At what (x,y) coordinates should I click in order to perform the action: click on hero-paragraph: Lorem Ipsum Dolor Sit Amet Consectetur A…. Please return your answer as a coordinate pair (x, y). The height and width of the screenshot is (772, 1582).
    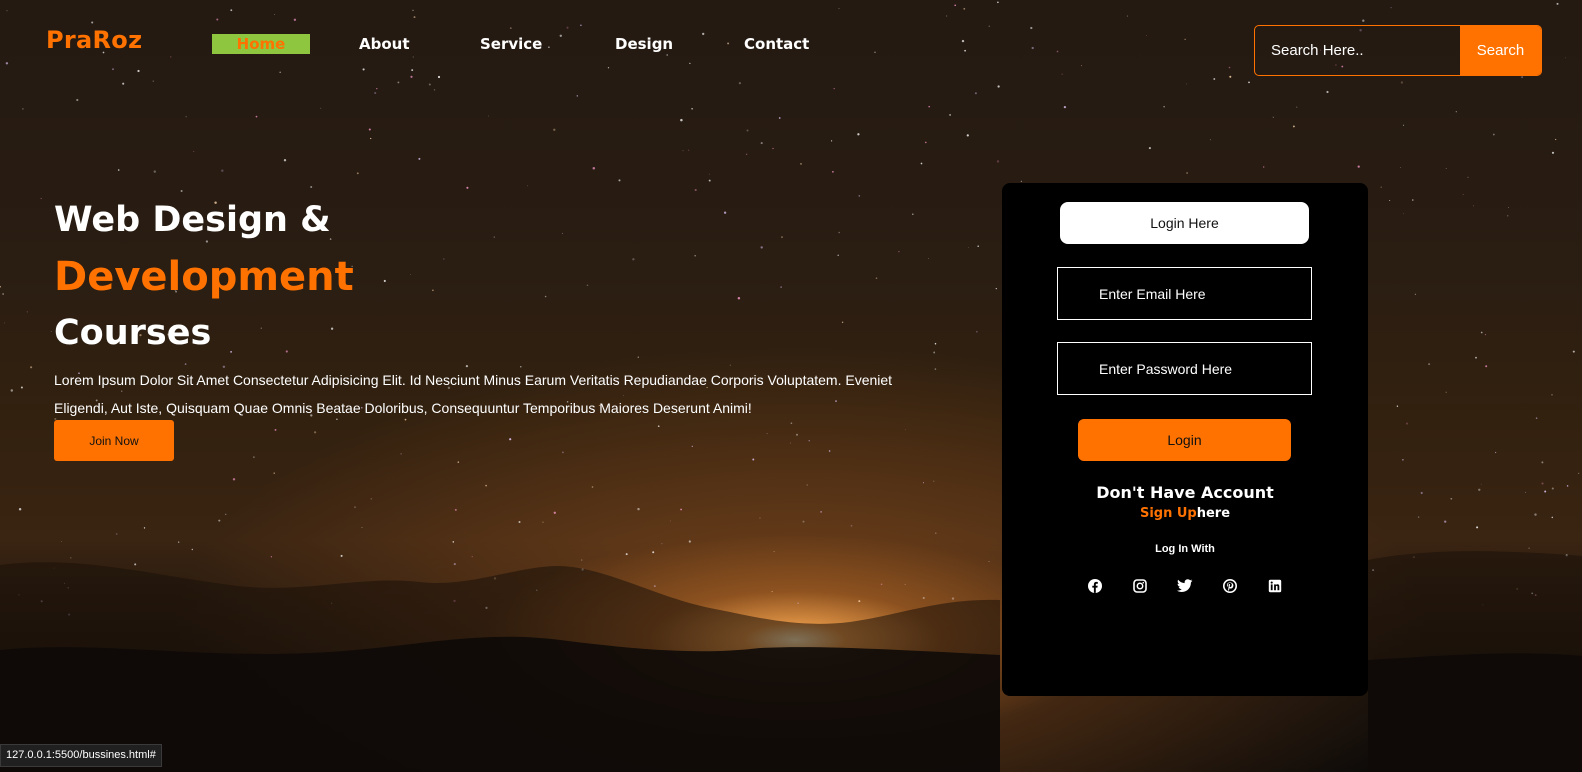
    Looking at the image, I should click on (473, 394).